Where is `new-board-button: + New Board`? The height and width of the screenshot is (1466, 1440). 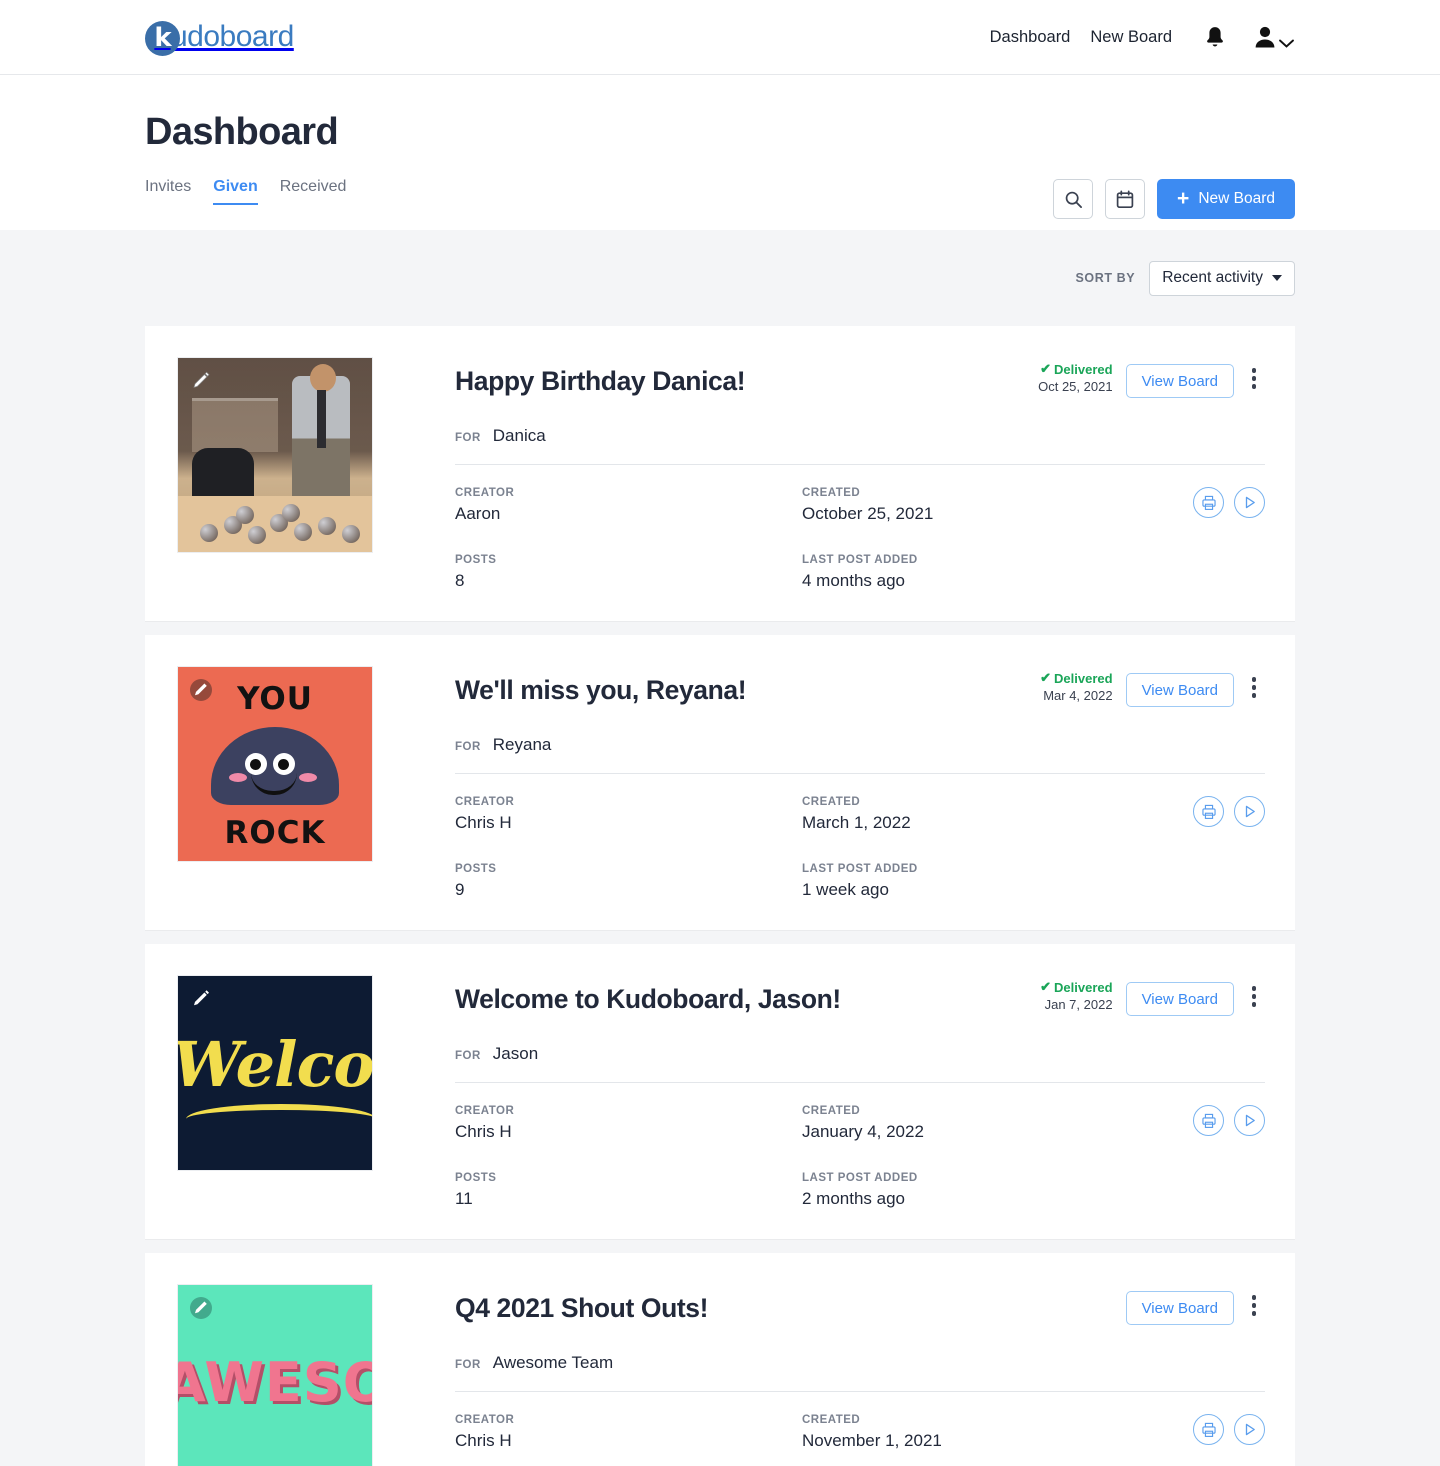 new-board-button: + New Board is located at coordinates (1226, 199).